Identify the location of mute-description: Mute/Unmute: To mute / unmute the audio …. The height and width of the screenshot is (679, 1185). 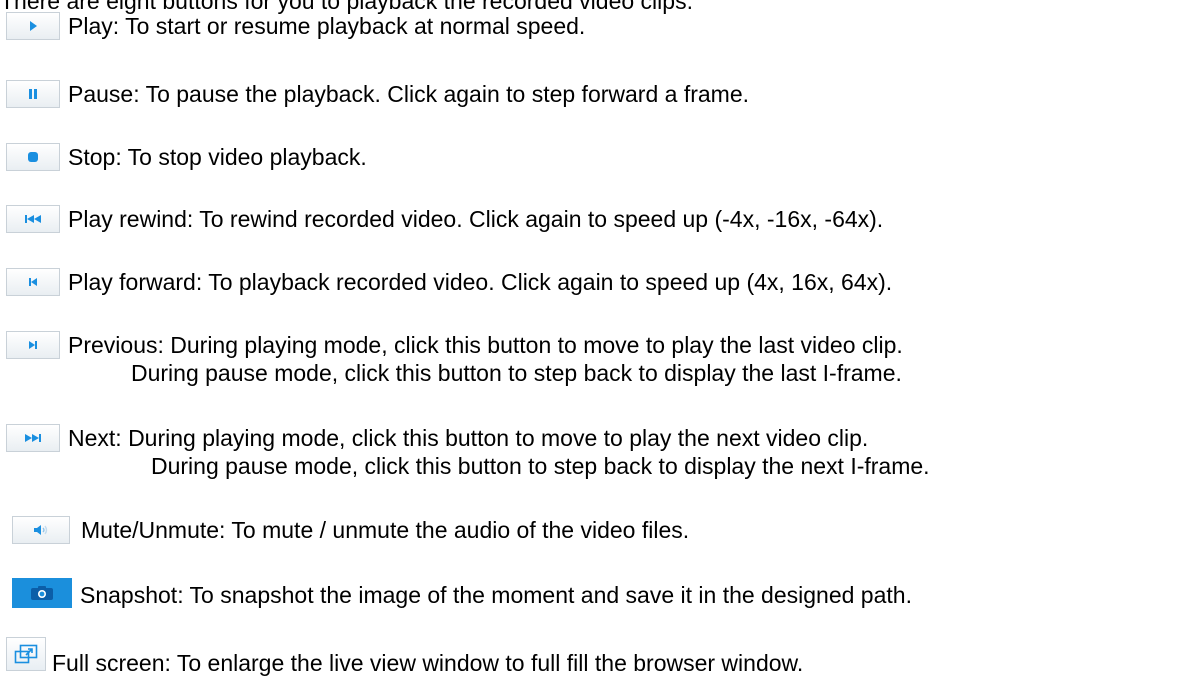
(385, 530).